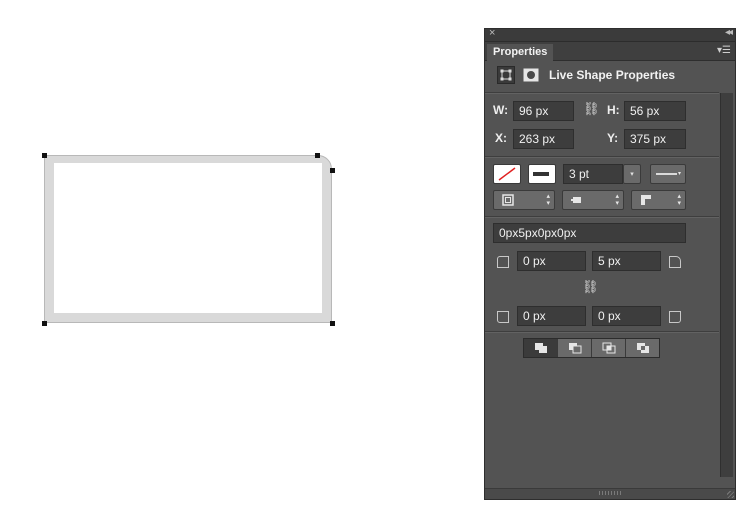 The width and height of the screenshot is (755, 523). What do you see at coordinates (655, 139) in the screenshot?
I see `y-field: 375 px` at bounding box center [655, 139].